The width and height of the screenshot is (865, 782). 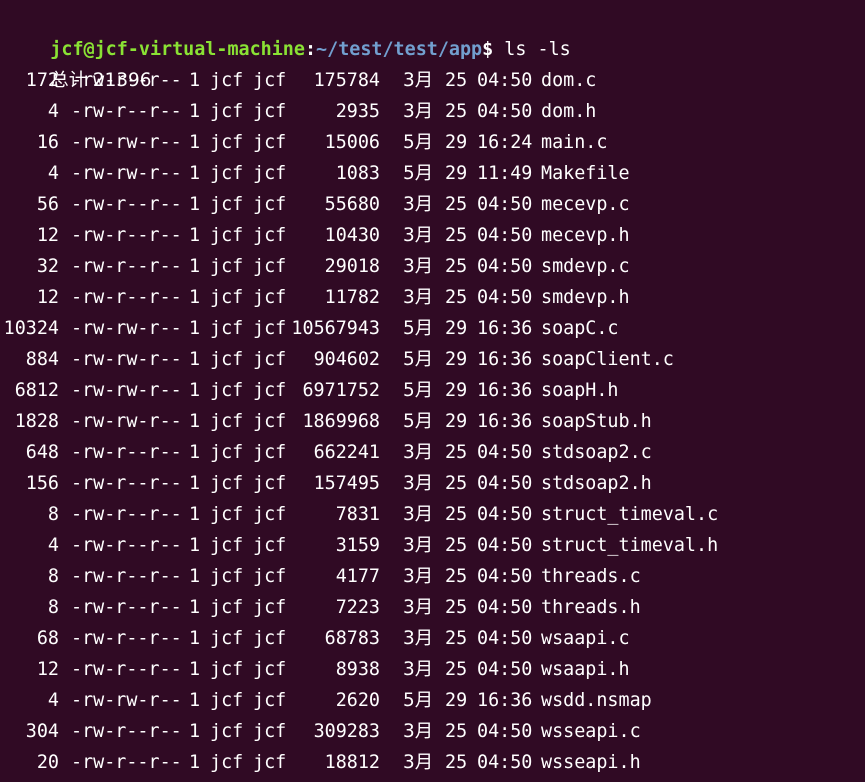 I want to click on file-size: 55680, so click(x=352, y=204).